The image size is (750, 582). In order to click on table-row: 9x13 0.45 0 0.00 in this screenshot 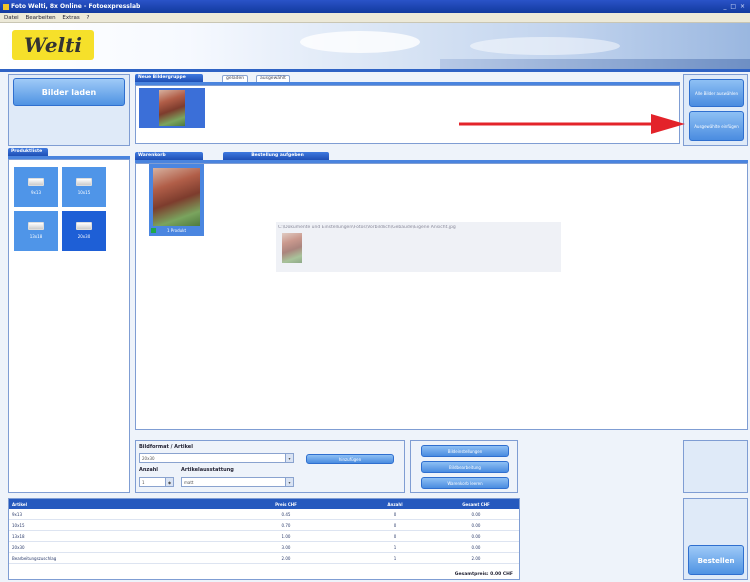, I will do `click(264, 514)`.